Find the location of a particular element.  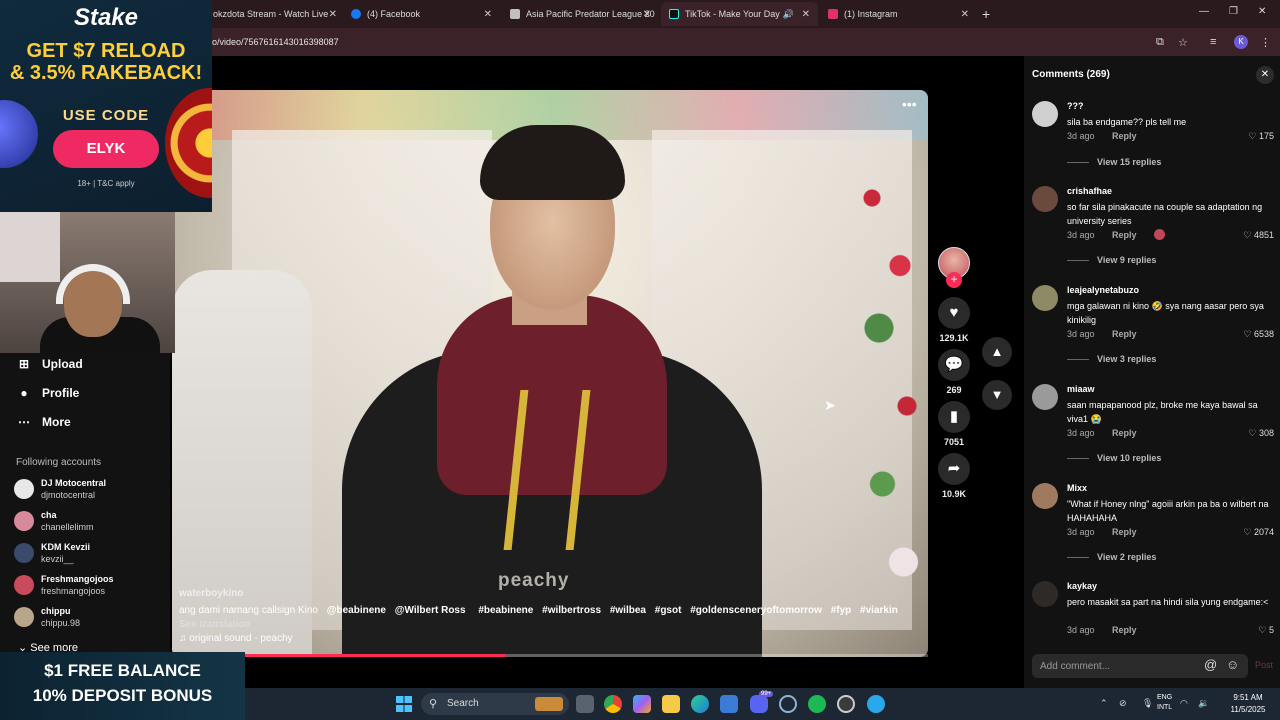

restore-icon: ❐ is located at coordinates (1233, 11).